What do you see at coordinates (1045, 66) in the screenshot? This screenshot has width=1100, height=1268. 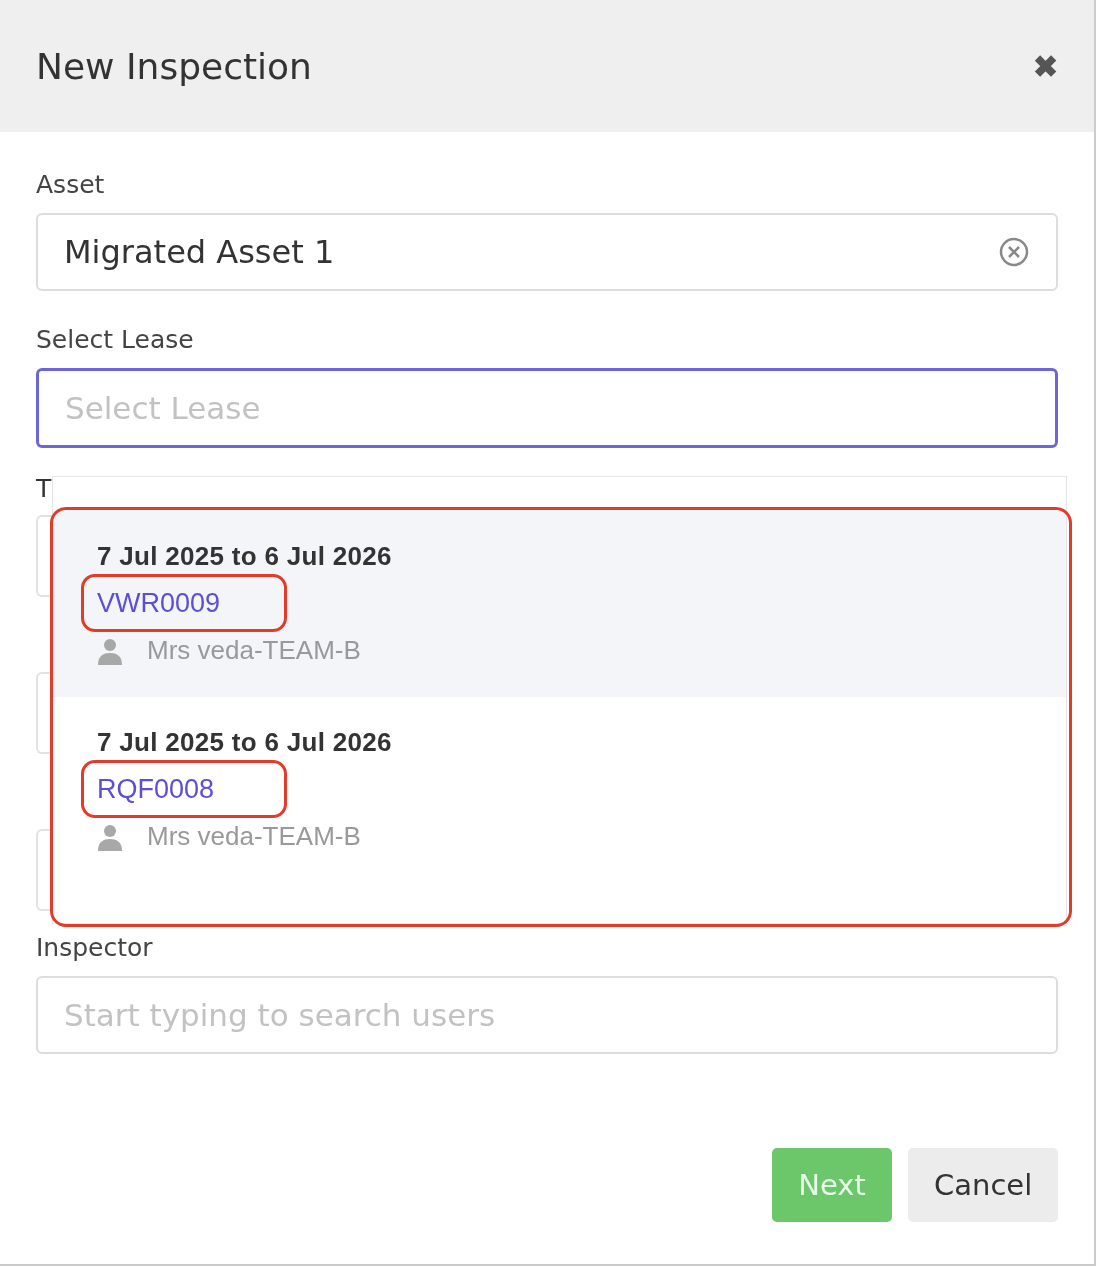 I see `close-button: ✖` at bounding box center [1045, 66].